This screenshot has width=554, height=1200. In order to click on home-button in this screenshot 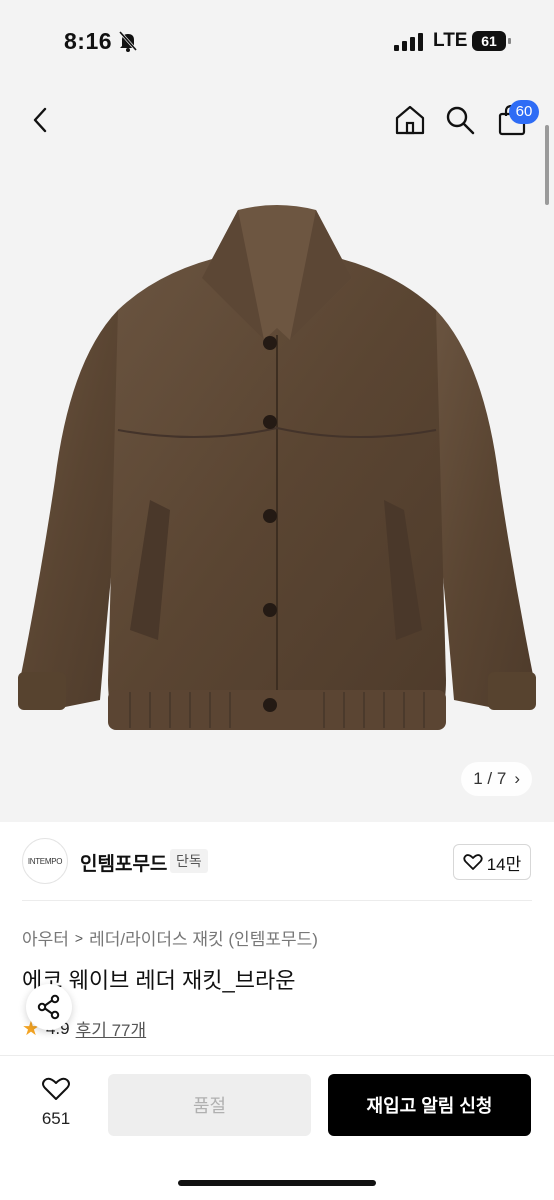, I will do `click(410, 120)`.